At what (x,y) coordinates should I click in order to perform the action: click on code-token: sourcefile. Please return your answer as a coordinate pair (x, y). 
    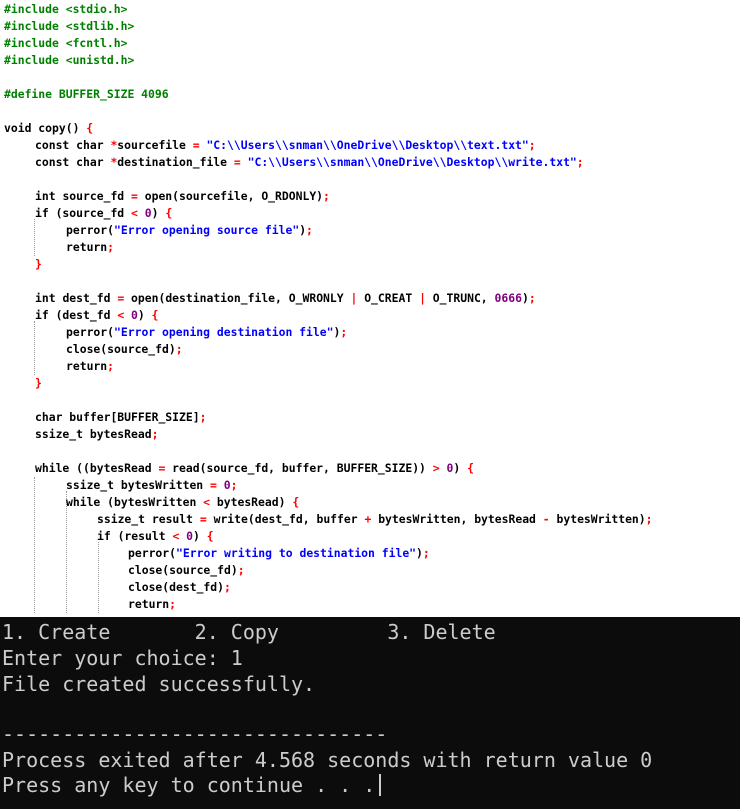
    Looking at the image, I should click on (155, 145).